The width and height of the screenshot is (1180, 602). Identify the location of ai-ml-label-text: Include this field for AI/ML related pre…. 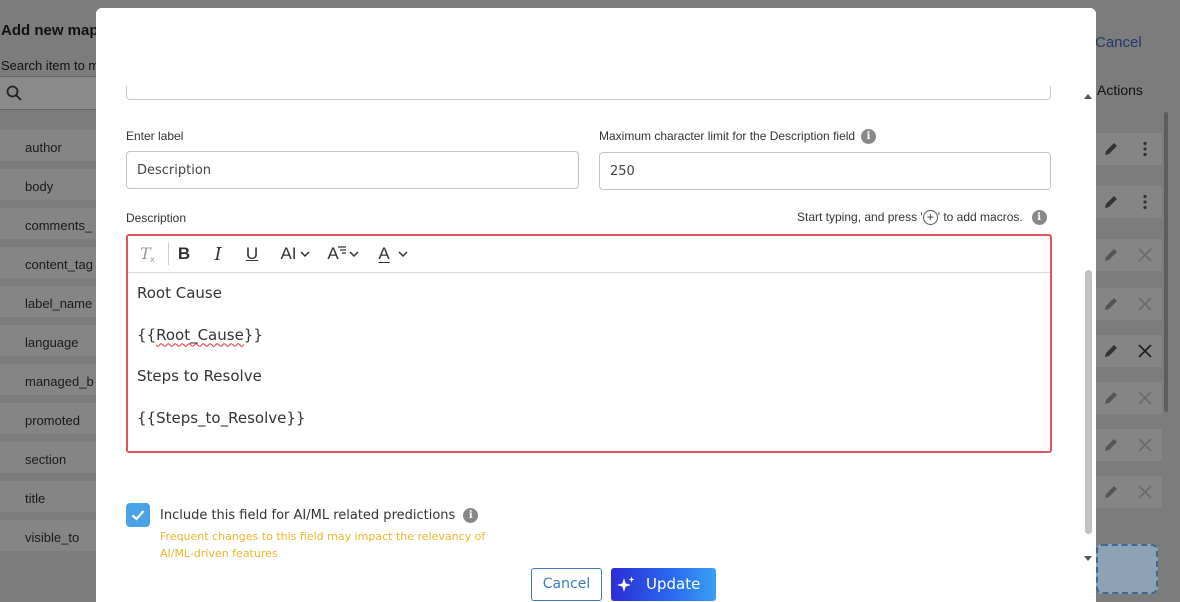
(308, 515).